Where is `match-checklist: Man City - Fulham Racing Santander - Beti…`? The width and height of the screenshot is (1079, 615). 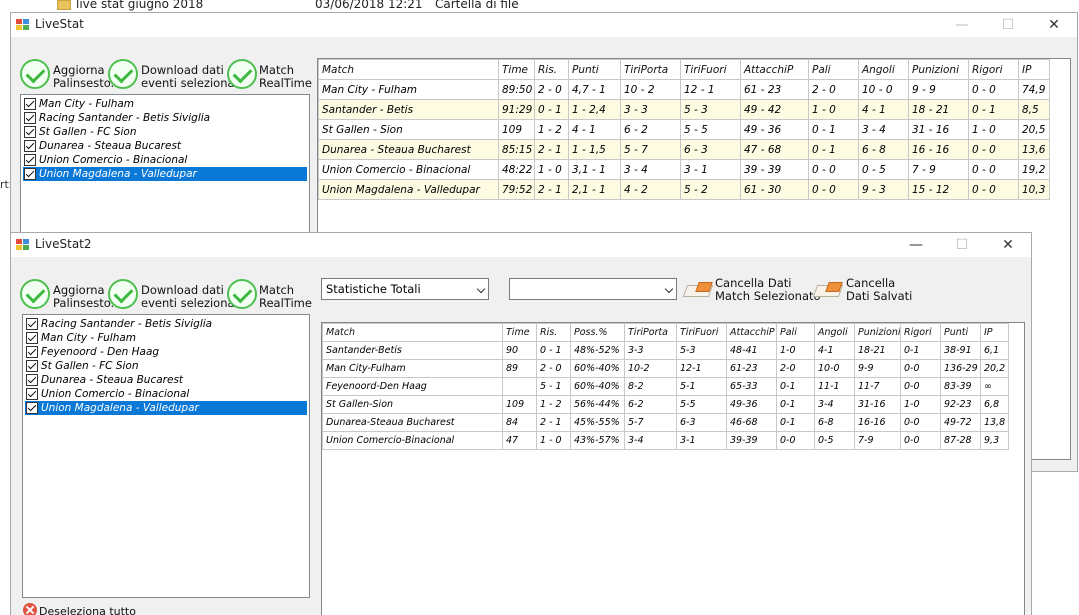
match-checklist: Man City - Fulham Racing Santander - Beti… is located at coordinates (165, 168).